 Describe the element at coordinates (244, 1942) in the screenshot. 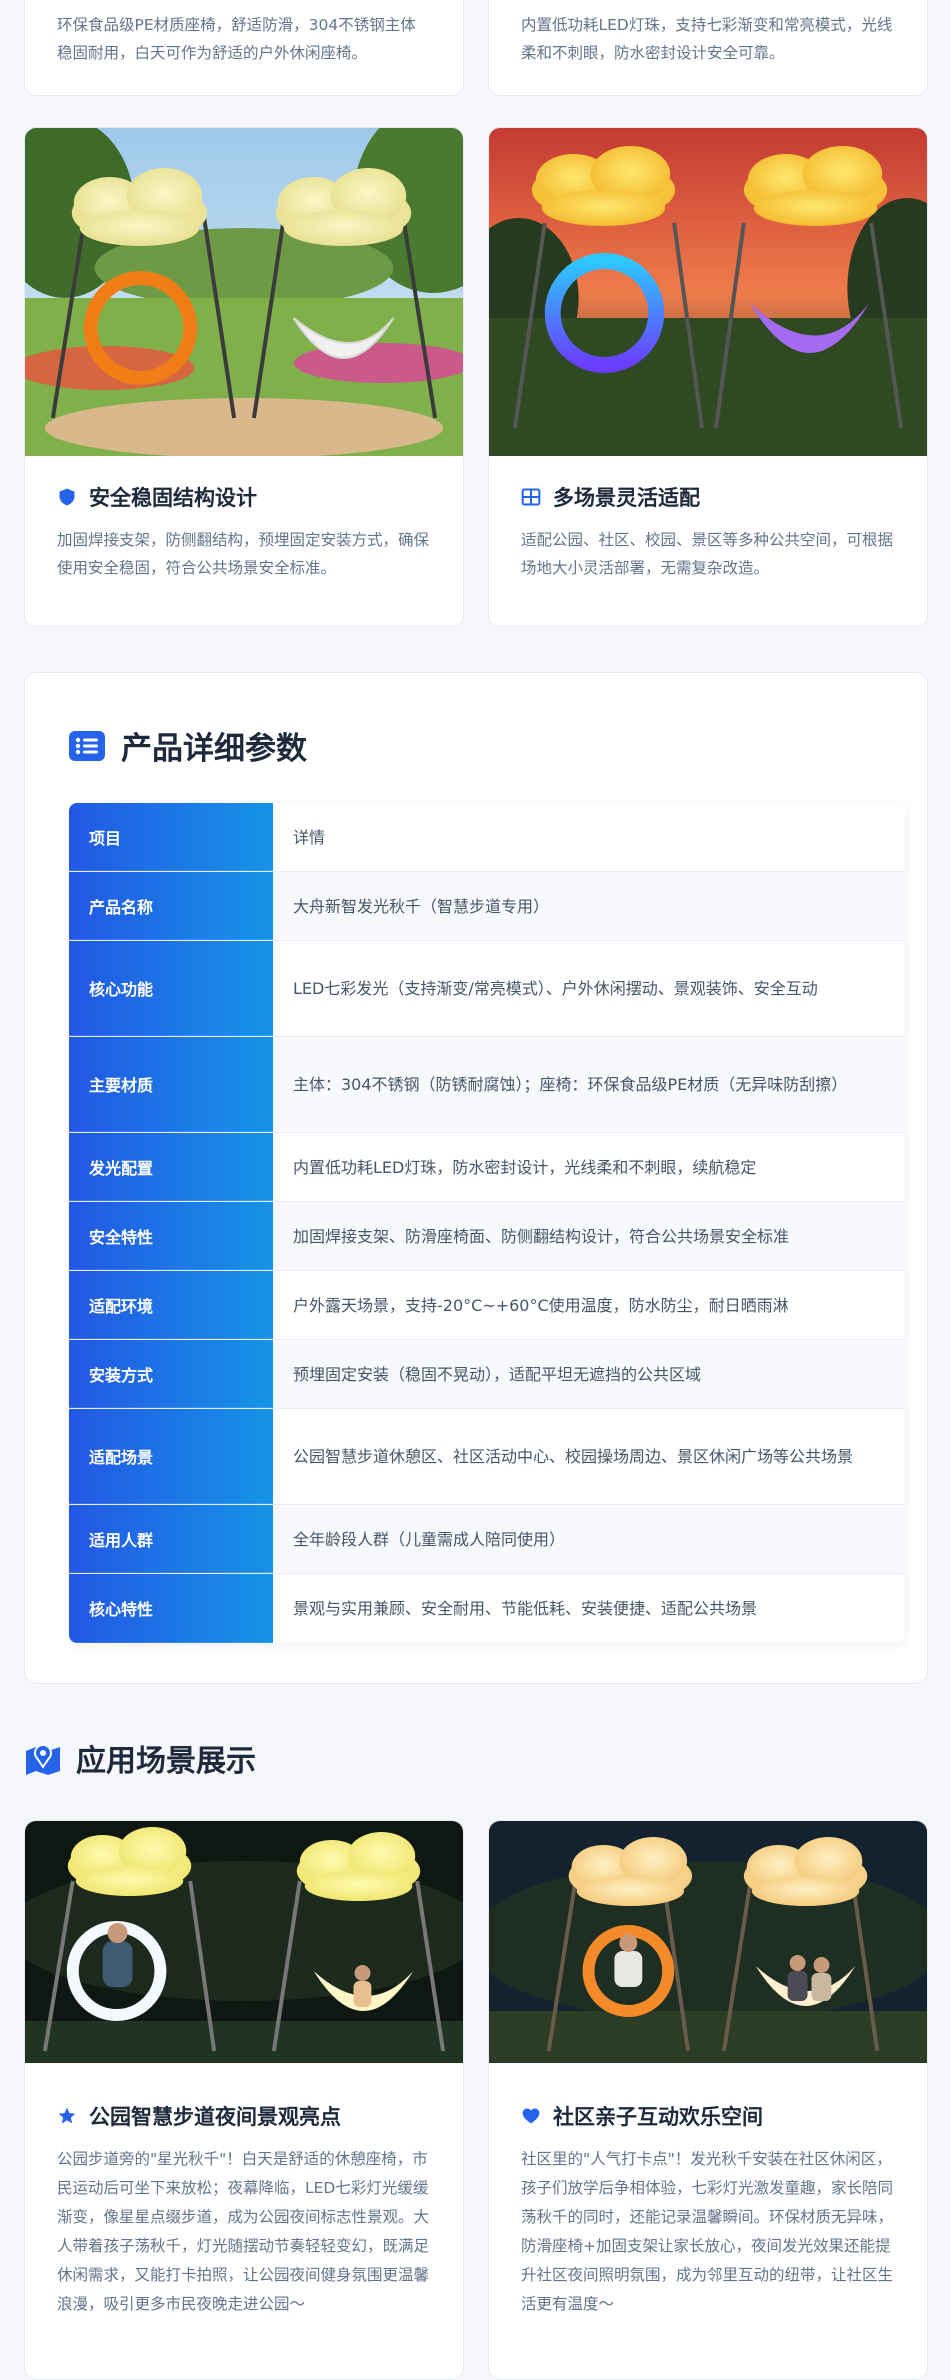

I see `scene-photo-park` at that location.